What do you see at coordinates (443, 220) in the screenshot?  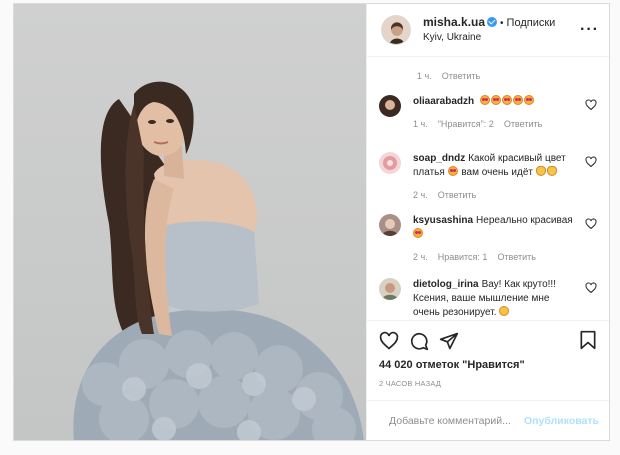 I see `comment-username: ksyusashina` at bounding box center [443, 220].